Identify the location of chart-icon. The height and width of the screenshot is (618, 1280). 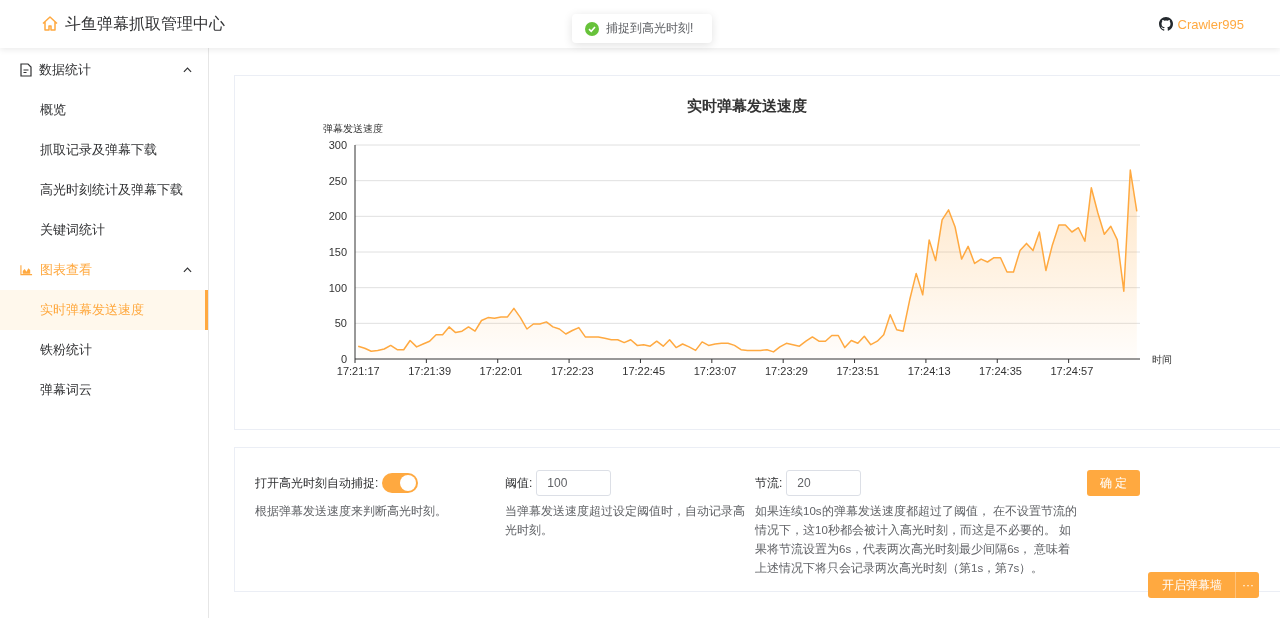
(26, 270).